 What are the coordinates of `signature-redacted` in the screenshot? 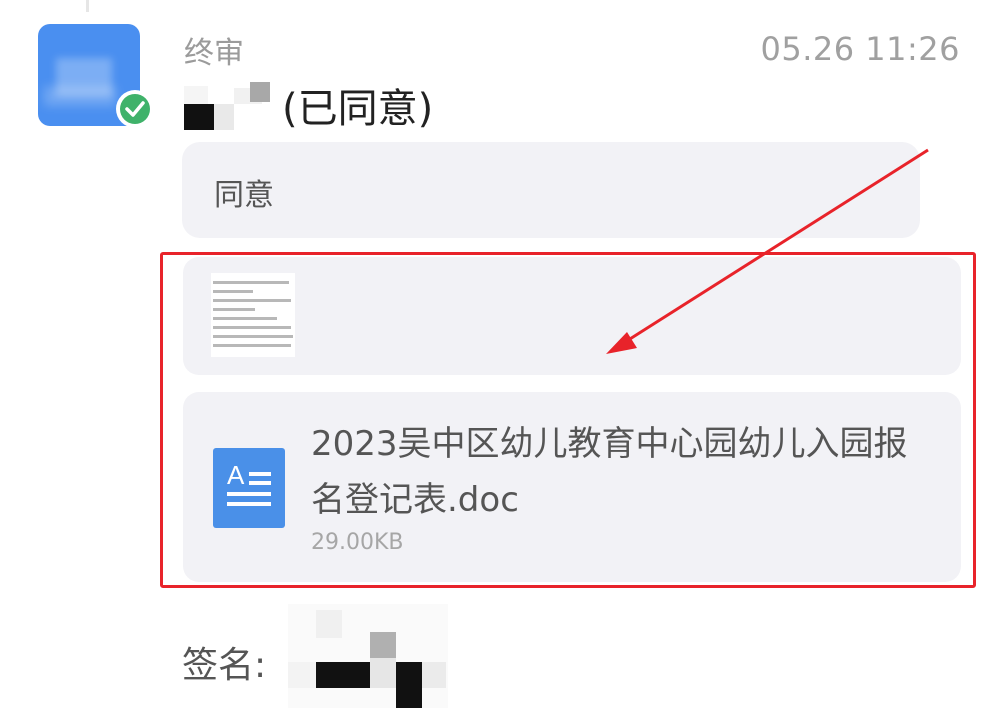 It's located at (368, 656).